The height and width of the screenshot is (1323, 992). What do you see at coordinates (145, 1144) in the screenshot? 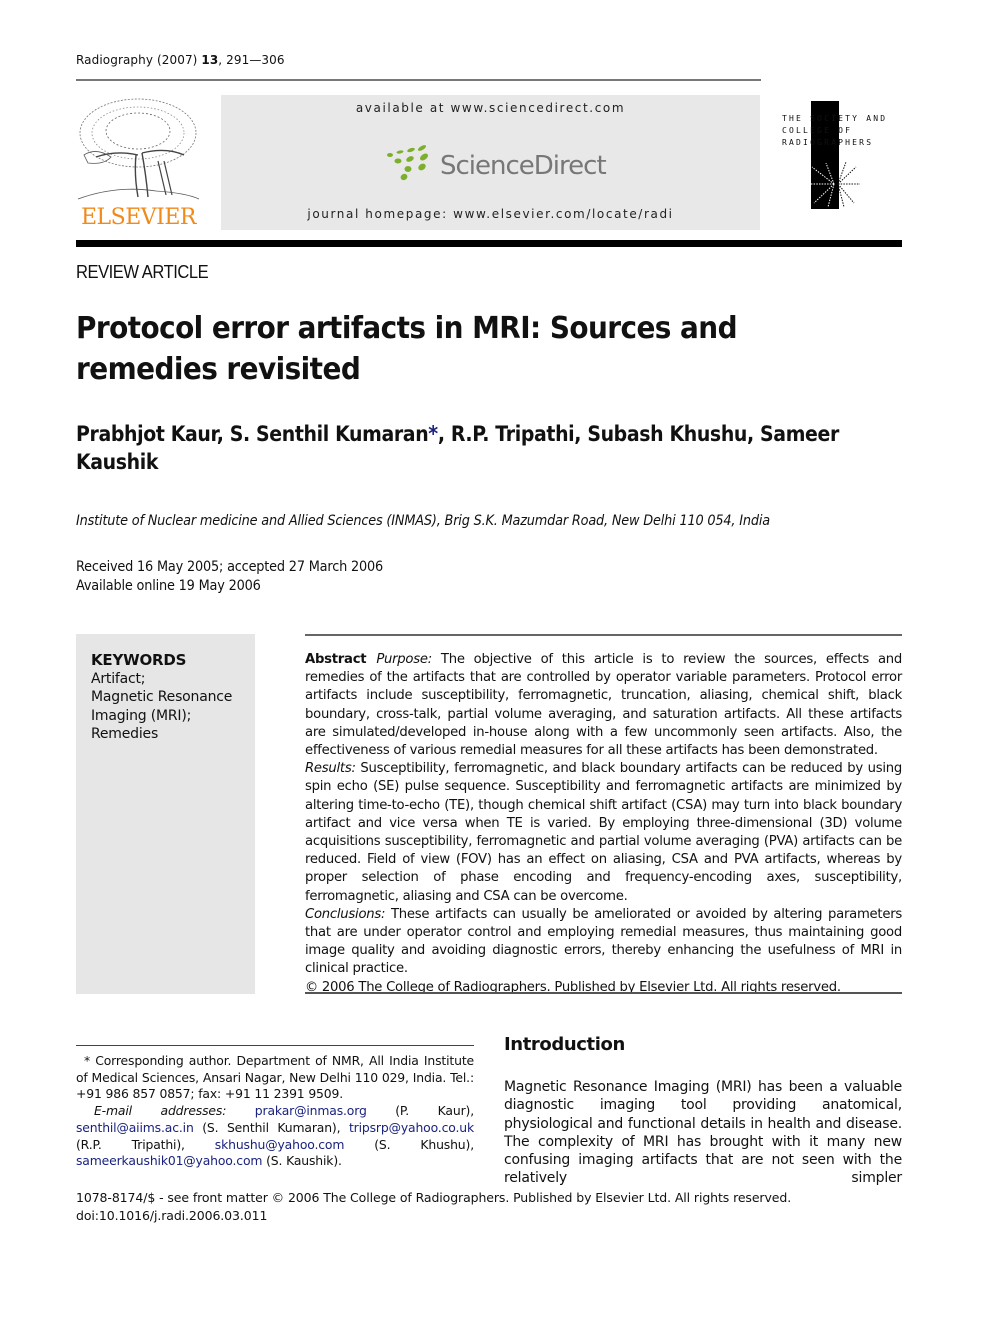
I see `email-owner: (R.P. Tripathi),` at bounding box center [145, 1144].